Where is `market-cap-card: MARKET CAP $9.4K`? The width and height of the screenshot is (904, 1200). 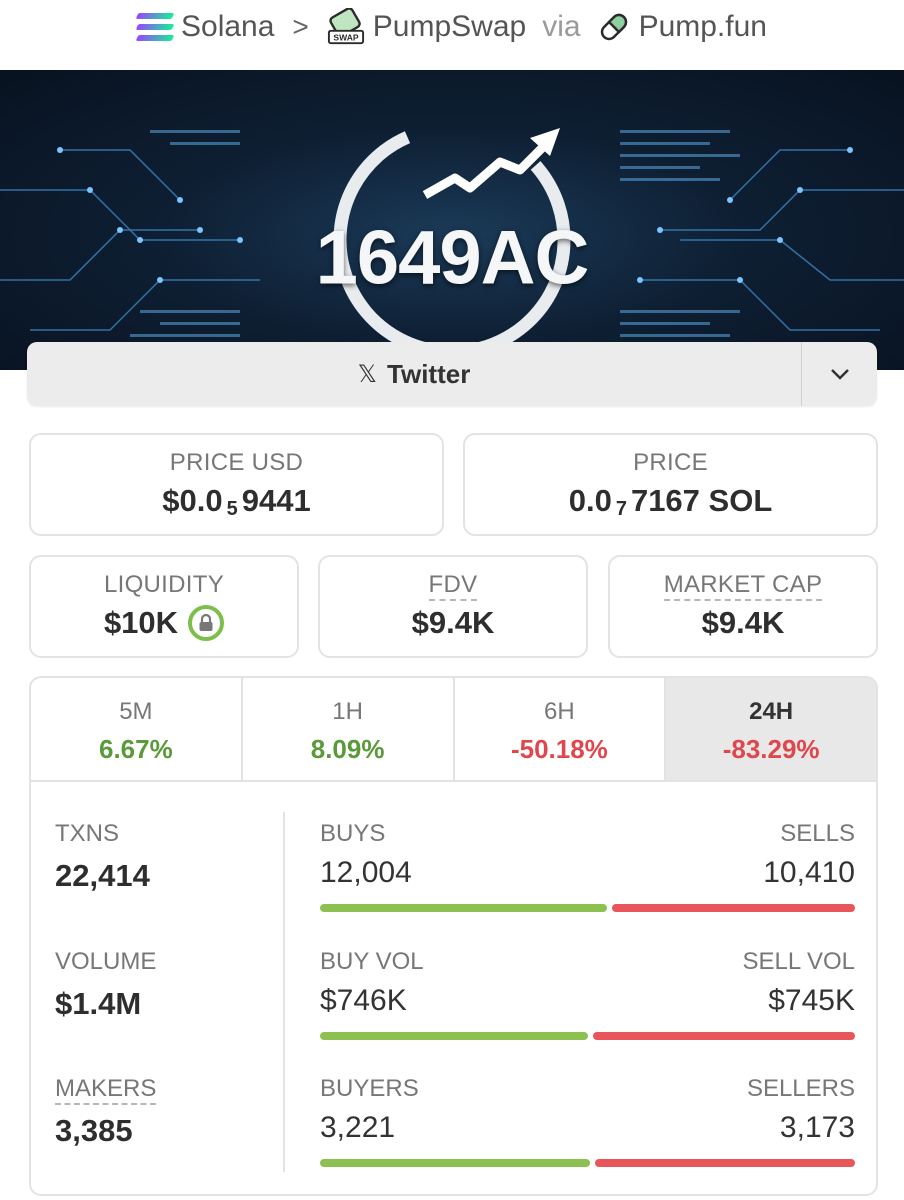 market-cap-card: MARKET CAP $9.4K is located at coordinates (743, 606).